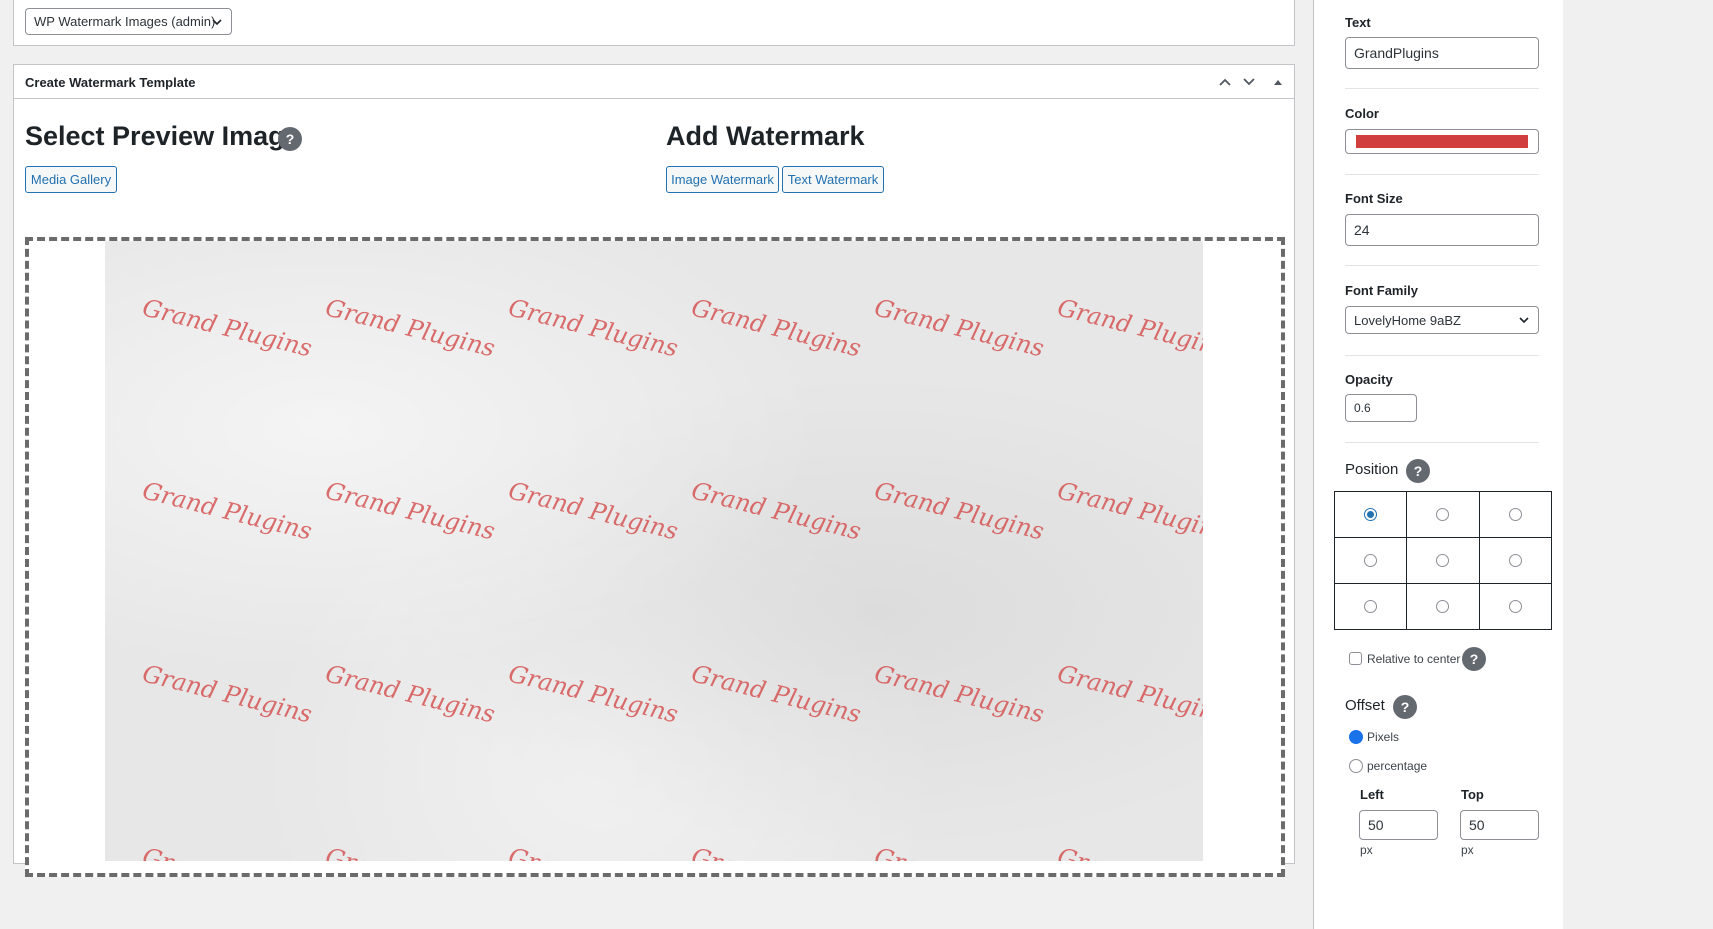 Image resolution: width=1713 pixels, height=929 pixels. I want to click on font-size-input: 24, so click(1442, 230).